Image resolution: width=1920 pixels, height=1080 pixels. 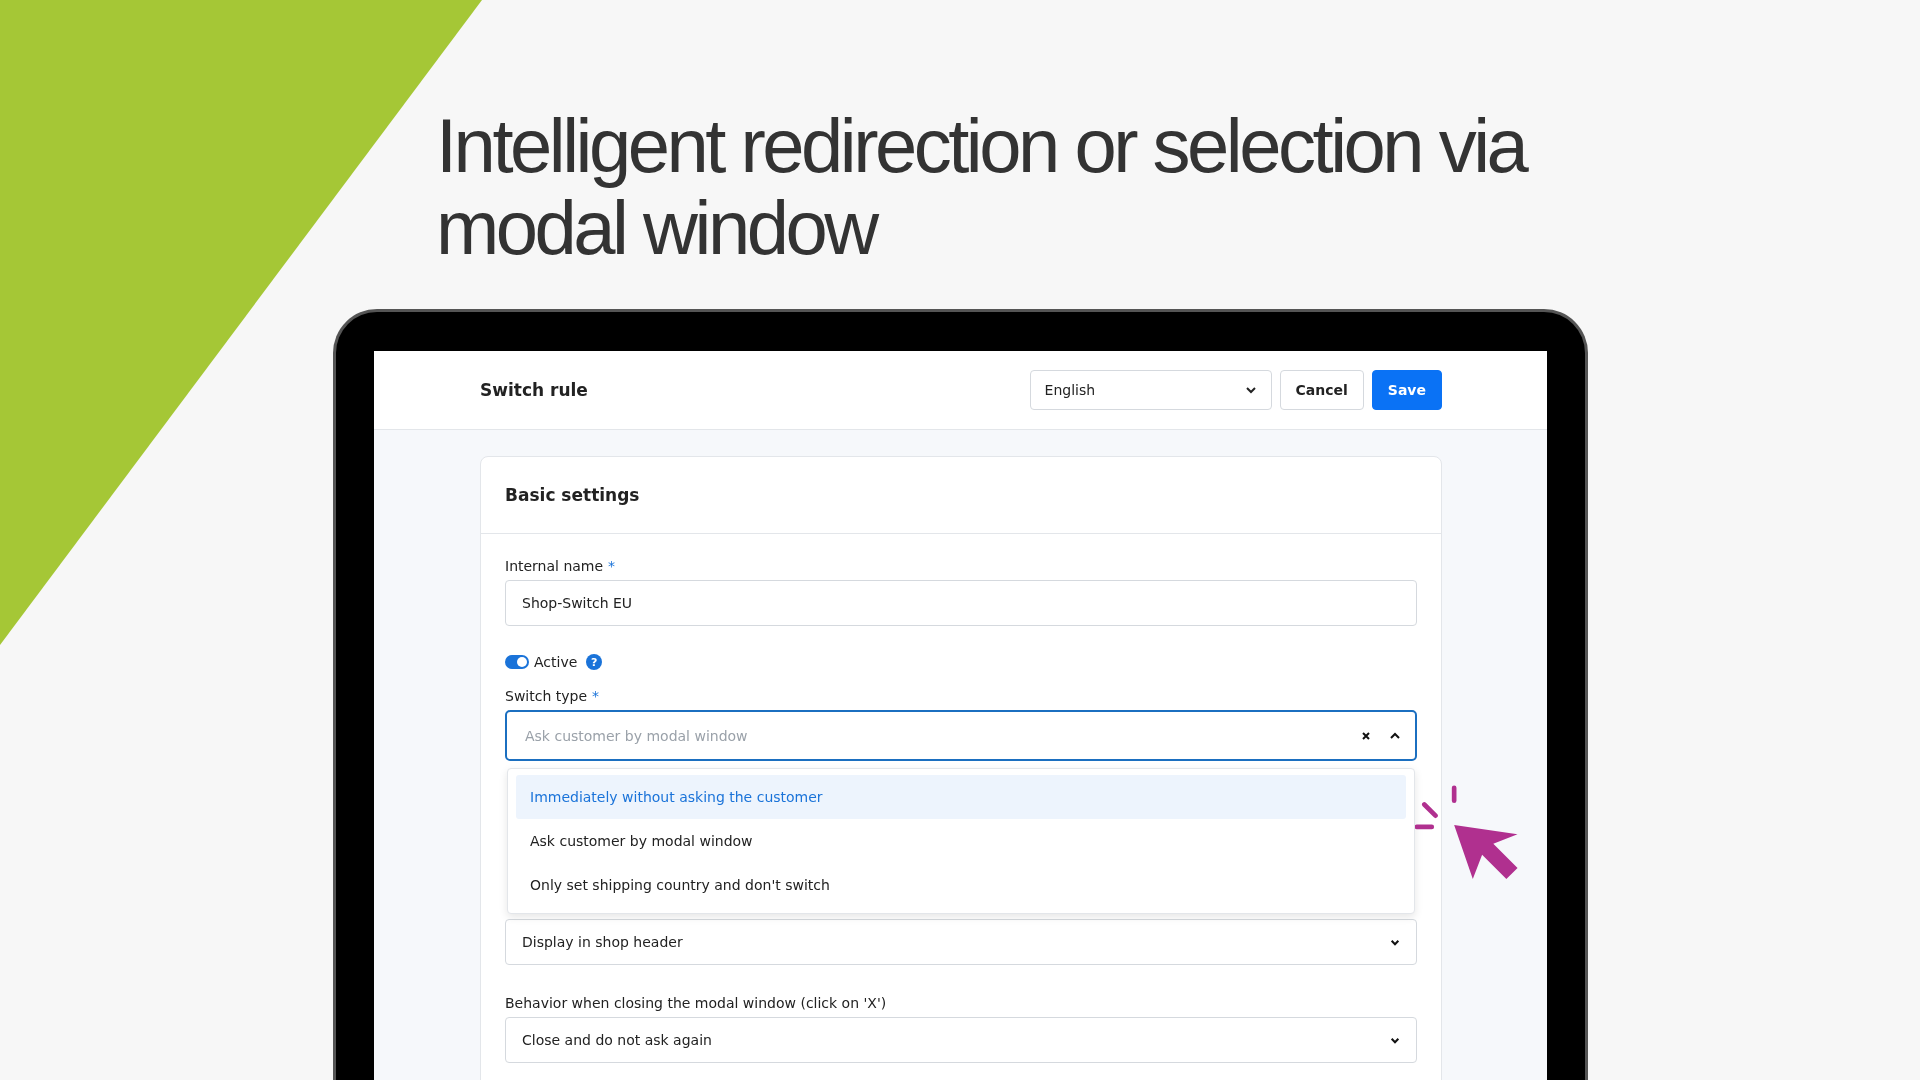 What do you see at coordinates (696, 1003) in the screenshot?
I see `field-label: Behavior when closing the modal window (click on 'X')` at bounding box center [696, 1003].